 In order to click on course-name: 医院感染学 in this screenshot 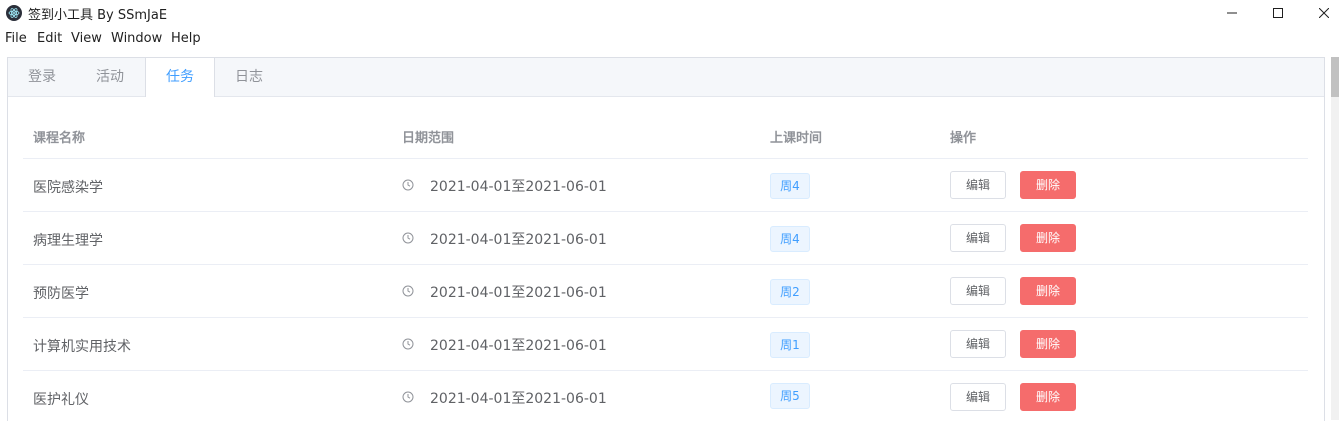, I will do `click(68, 188)`.